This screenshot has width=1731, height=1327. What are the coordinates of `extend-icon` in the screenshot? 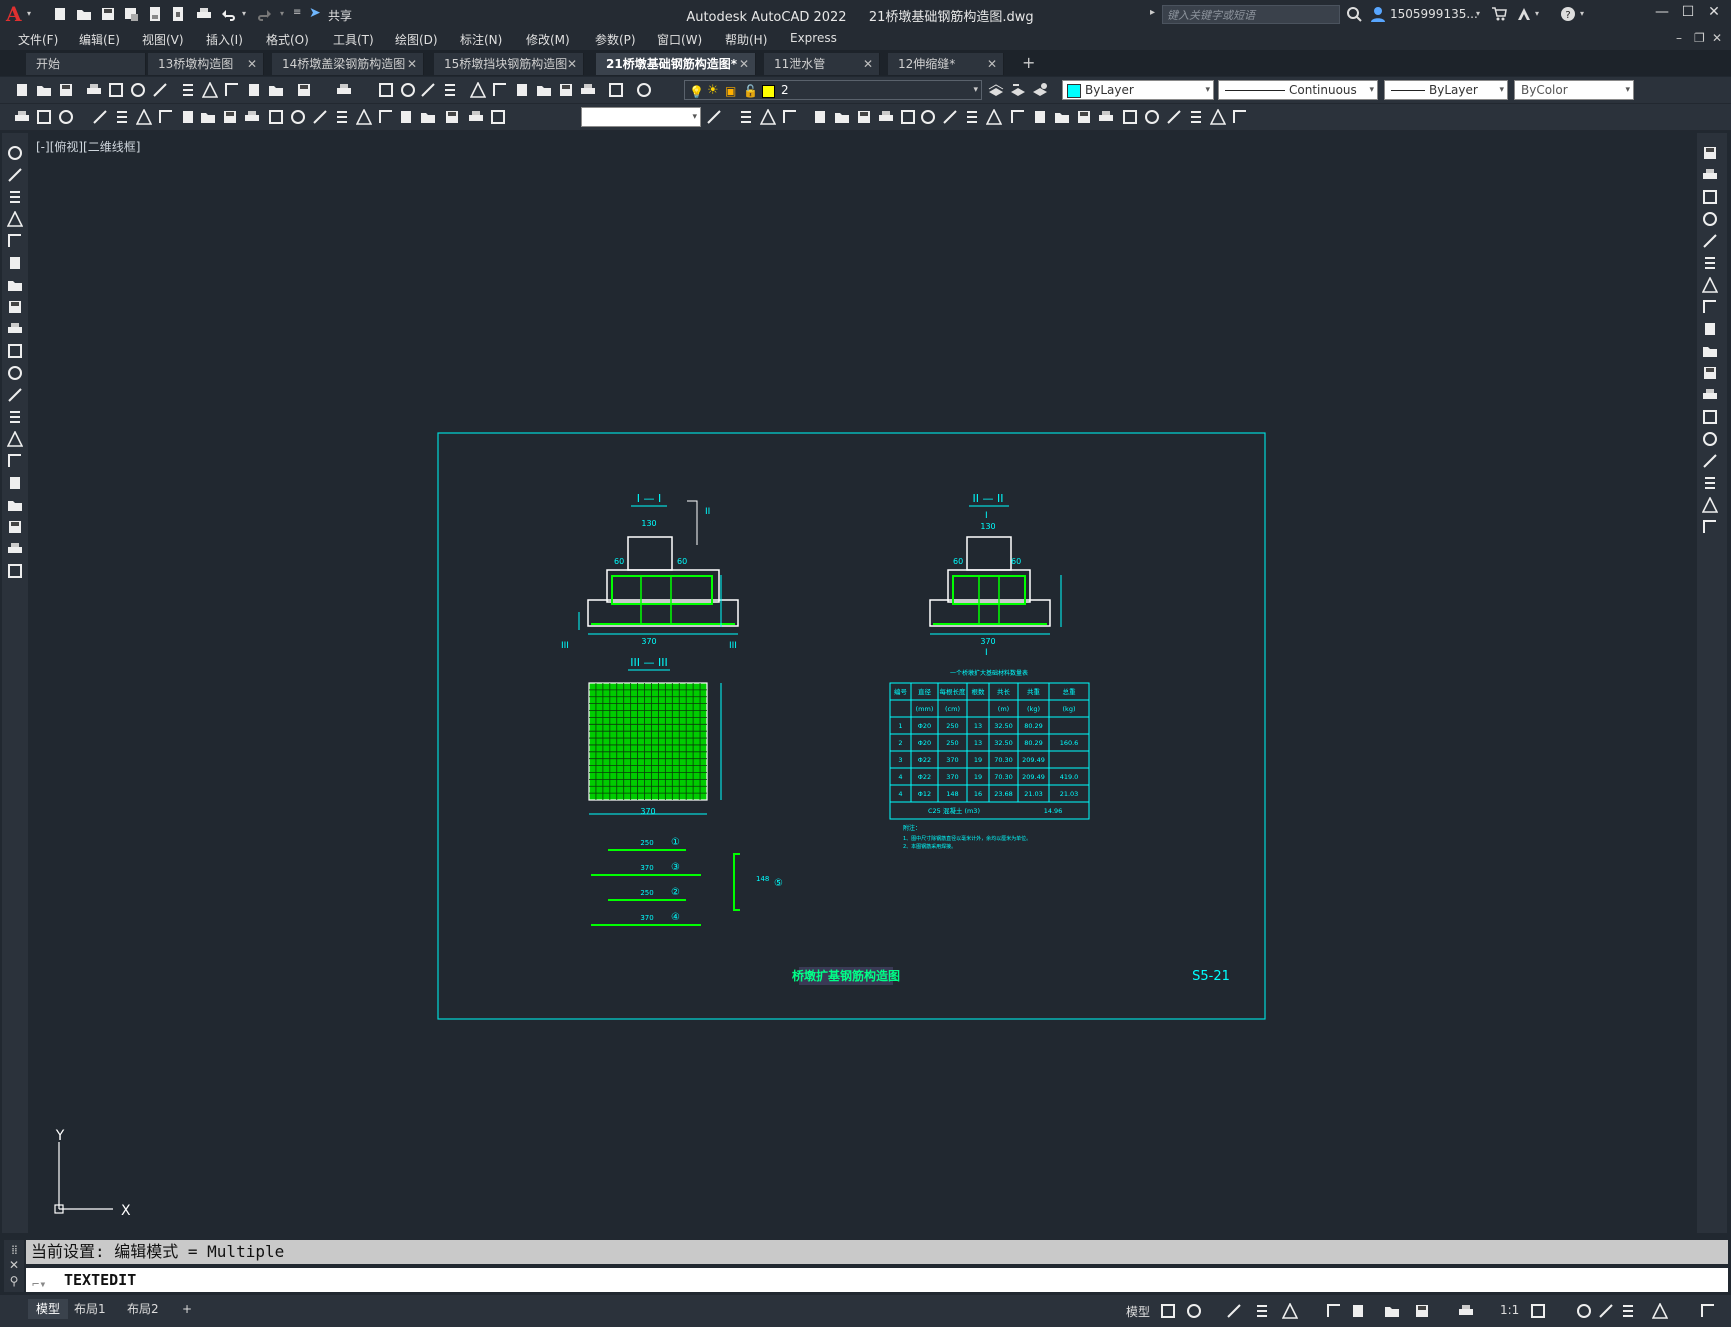 It's located at (1710, 373).